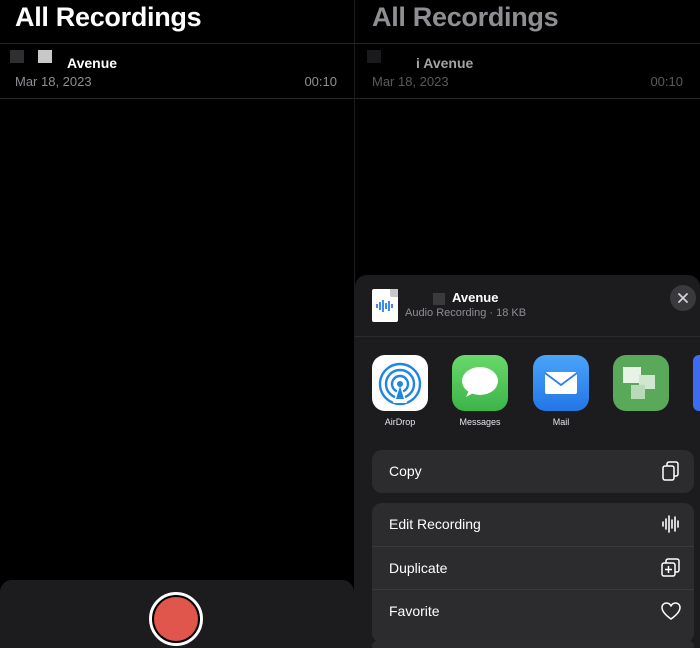  I want to click on copy-action: Copy, so click(533, 471).